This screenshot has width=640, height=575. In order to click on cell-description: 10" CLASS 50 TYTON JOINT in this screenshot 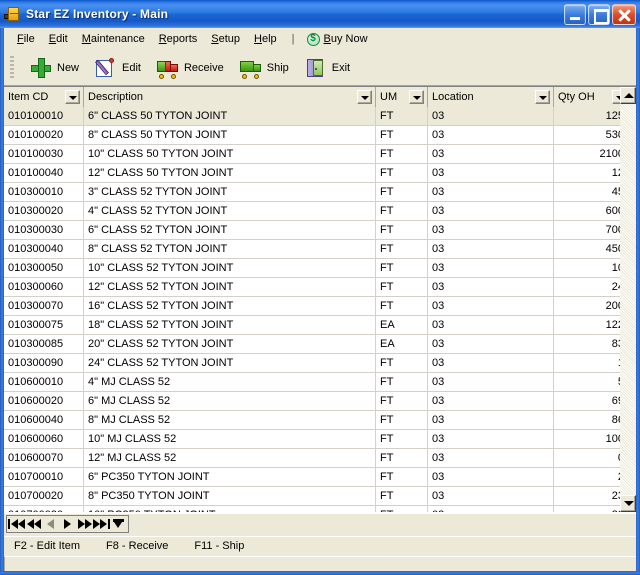, I will do `click(230, 154)`.